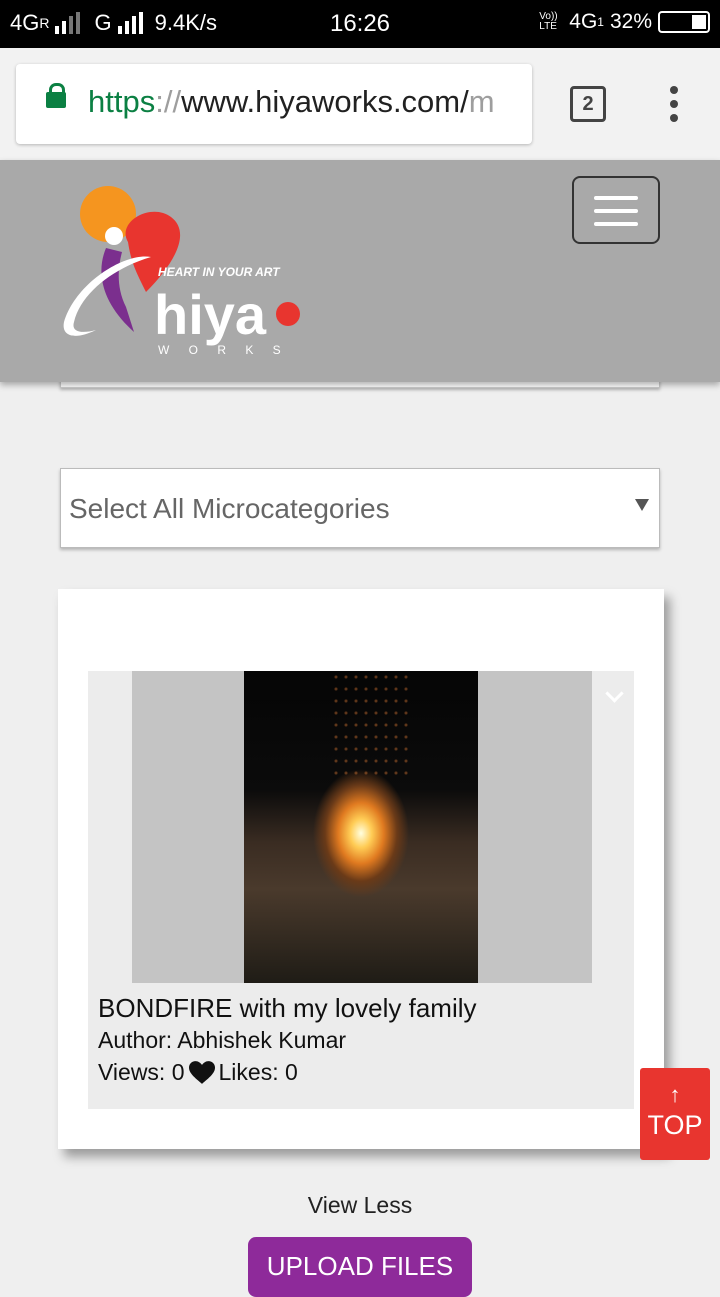 The height and width of the screenshot is (1297, 720). What do you see at coordinates (258, 1072) in the screenshot?
I see `likes-count: Likes: 0` at bounding box center [258, 1072].